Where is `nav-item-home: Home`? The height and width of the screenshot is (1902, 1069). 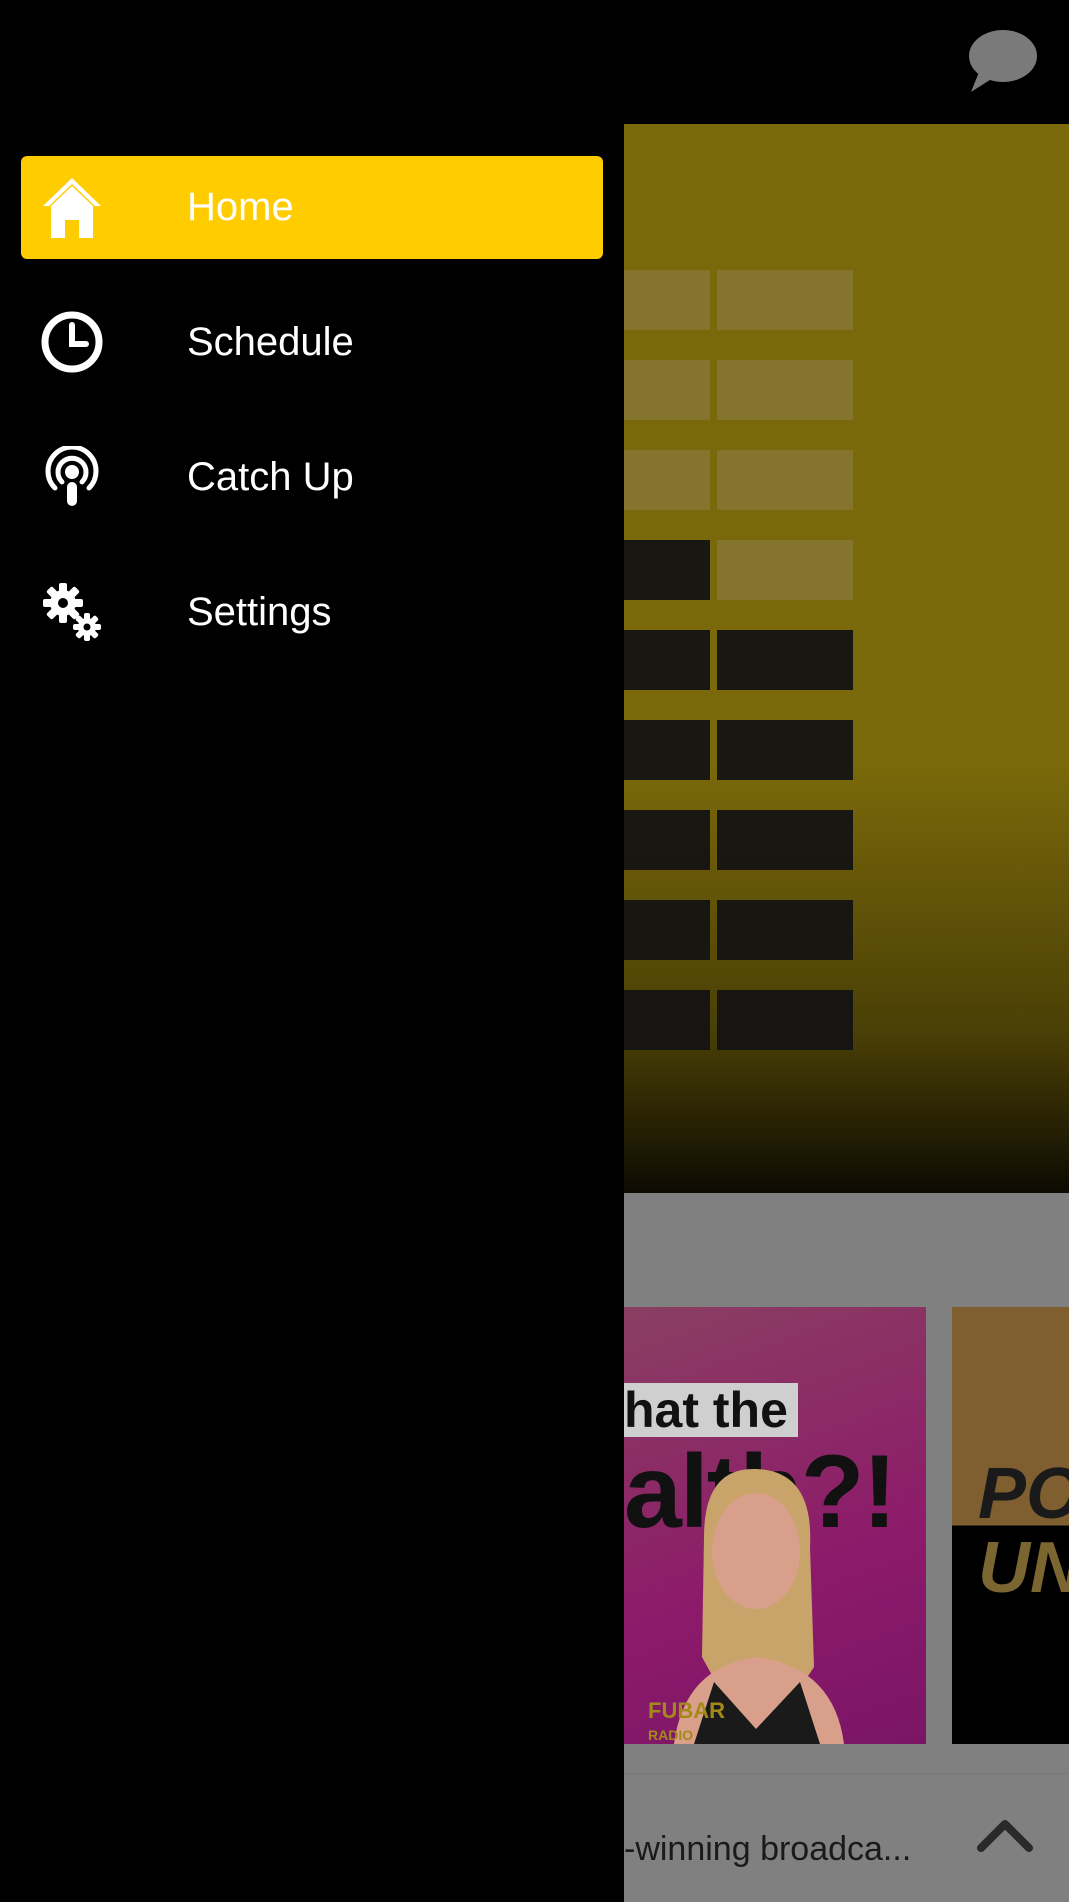 nav-item-home: Home is located at coordinates (312, 207).